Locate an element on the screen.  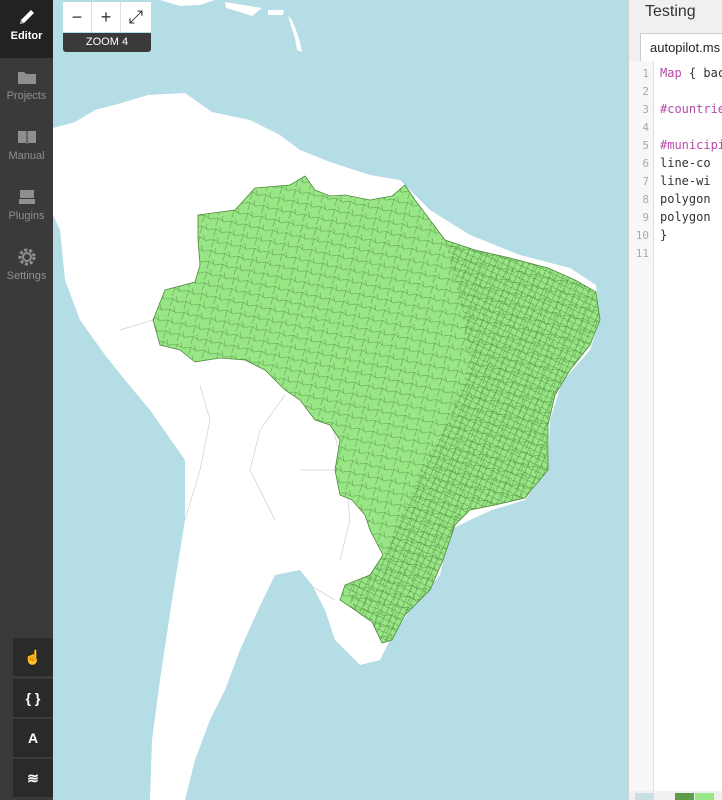
zoom-level-label: ZOOM 4 is located at coordinates (107, 42).